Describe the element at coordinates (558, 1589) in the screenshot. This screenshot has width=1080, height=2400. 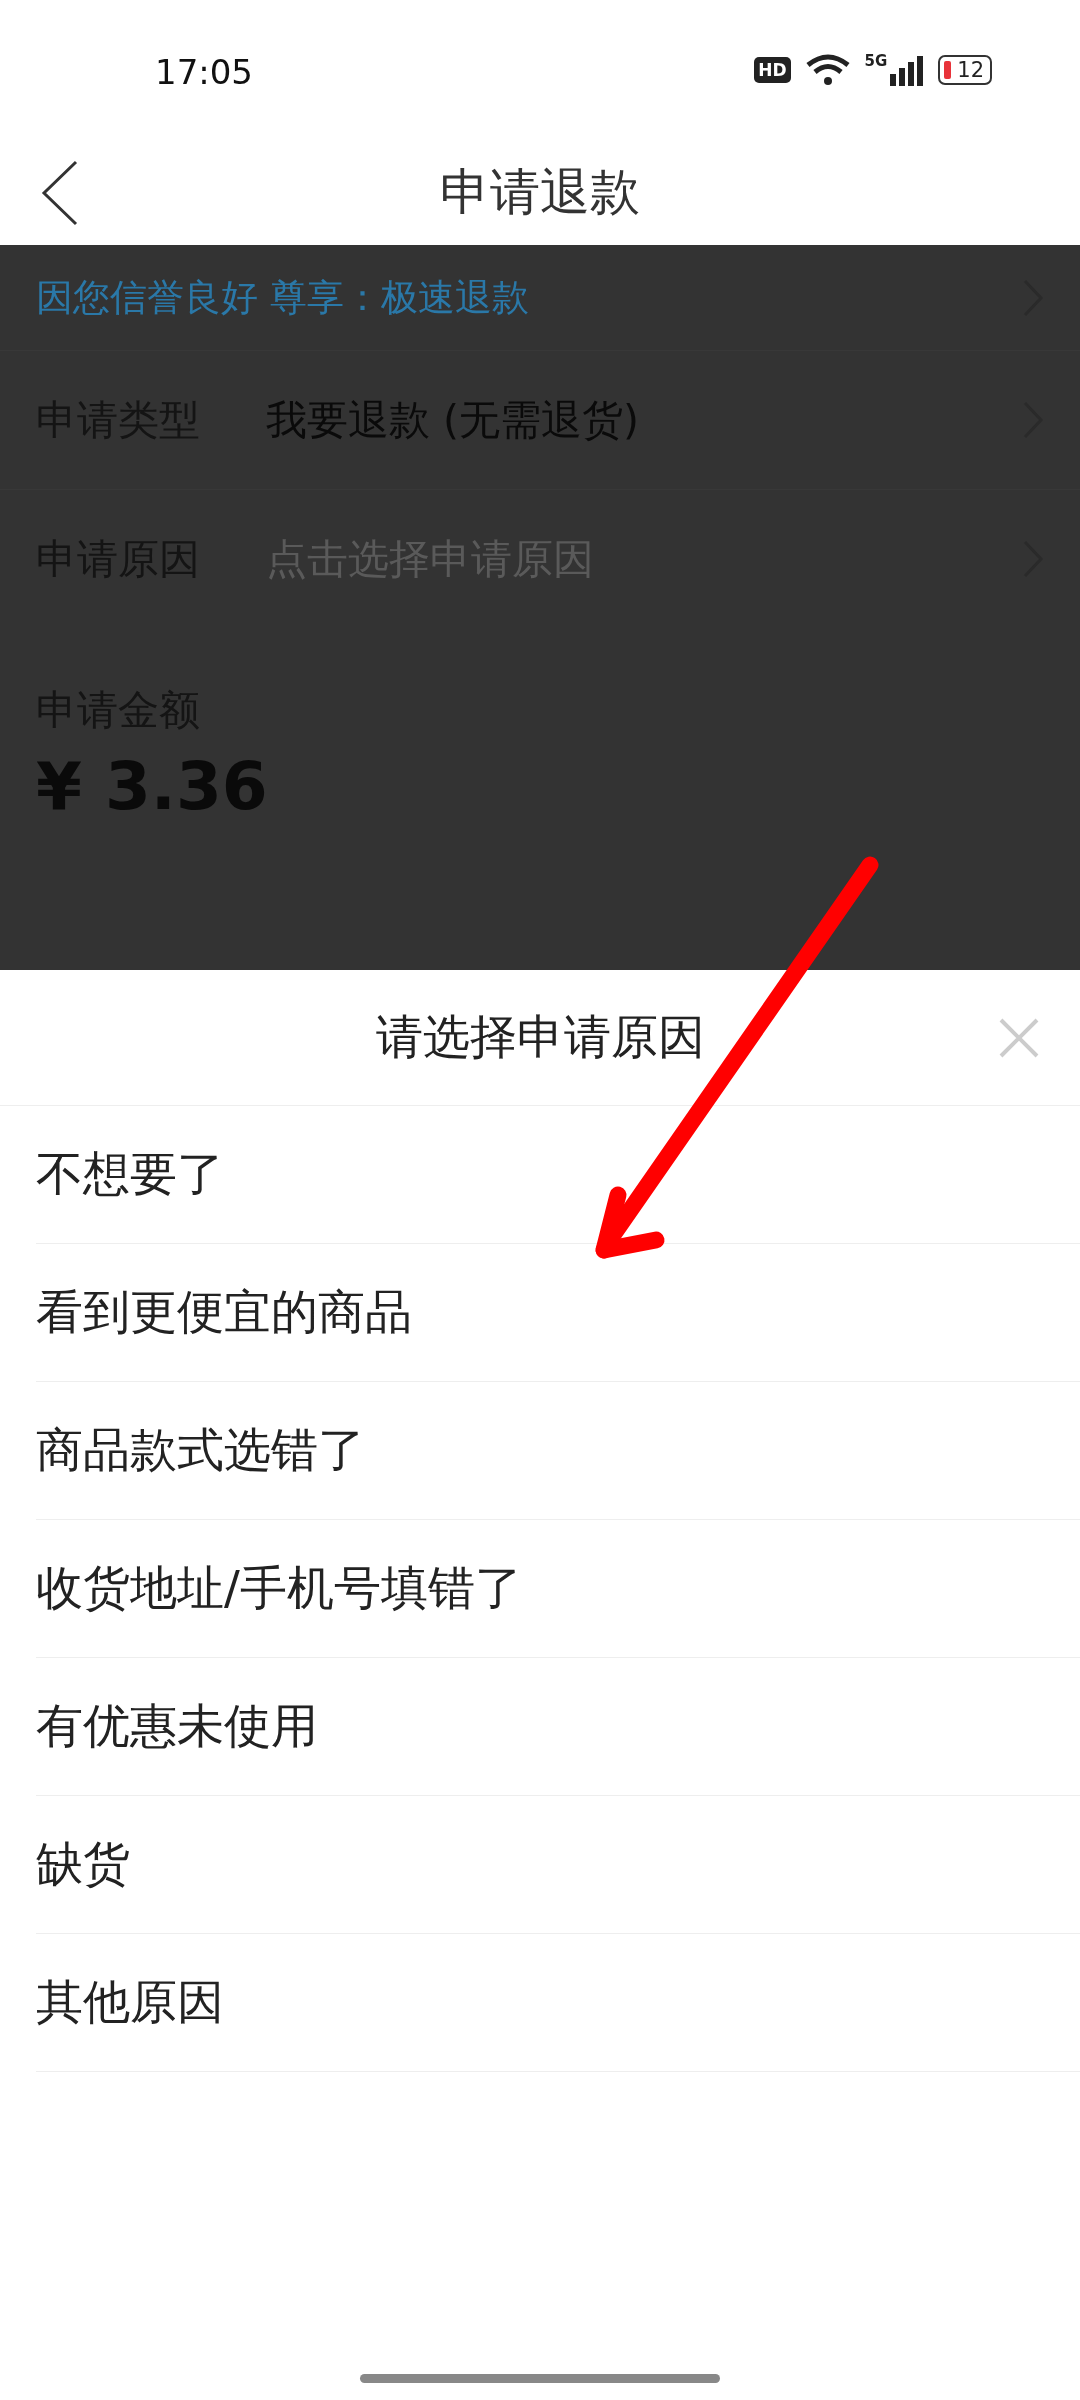
I see `reason-option: 收货地址/手机号填错了` at that location.